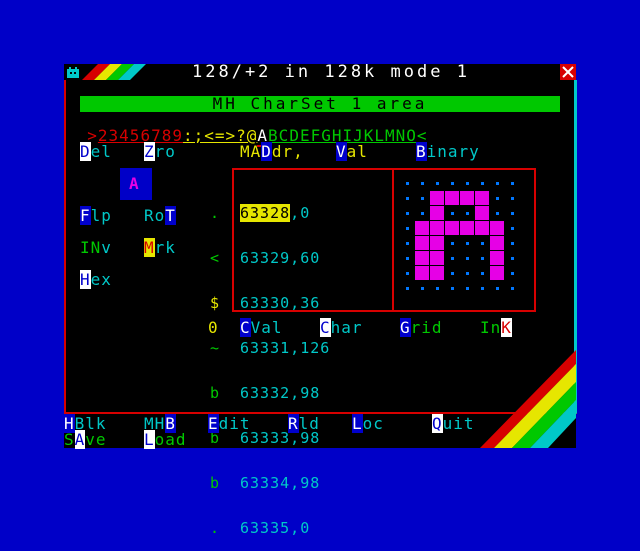 The width and height of the screenshot is (640, 551). I want to click on reload-button: Rld, so click(304, 423).